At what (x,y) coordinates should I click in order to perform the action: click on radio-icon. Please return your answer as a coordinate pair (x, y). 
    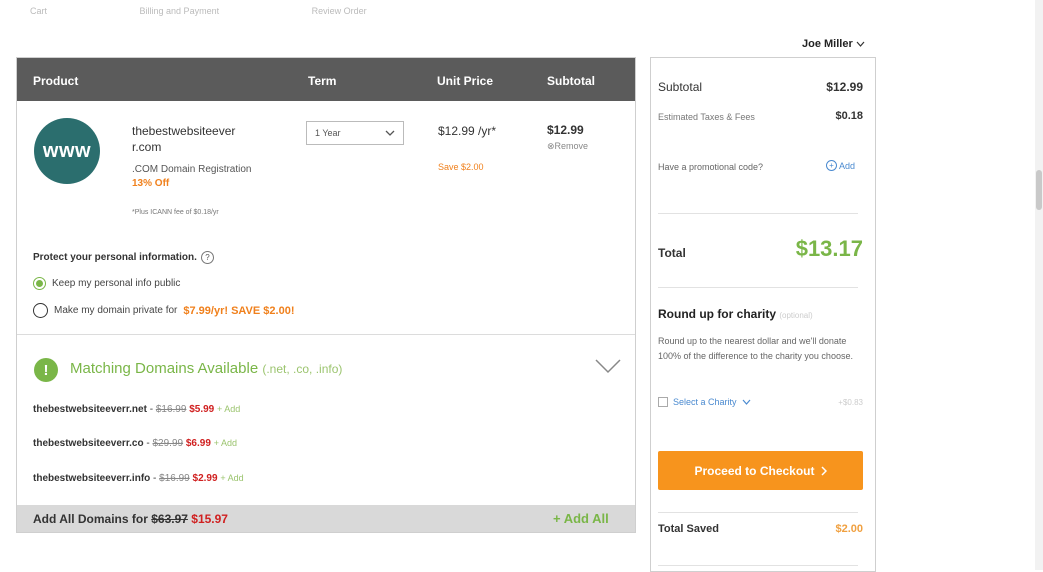
    Looking at the image, I should click on (40, 310).